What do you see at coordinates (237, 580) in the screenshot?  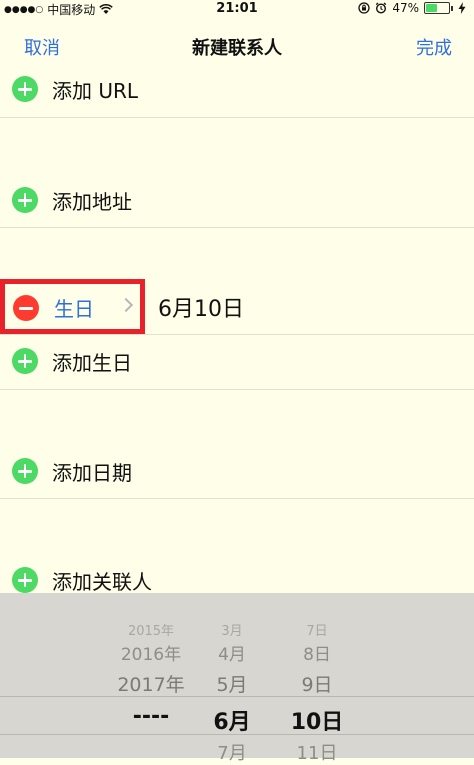 I see `add-related-row: 添加关联人` at bounding box center [237, 580].